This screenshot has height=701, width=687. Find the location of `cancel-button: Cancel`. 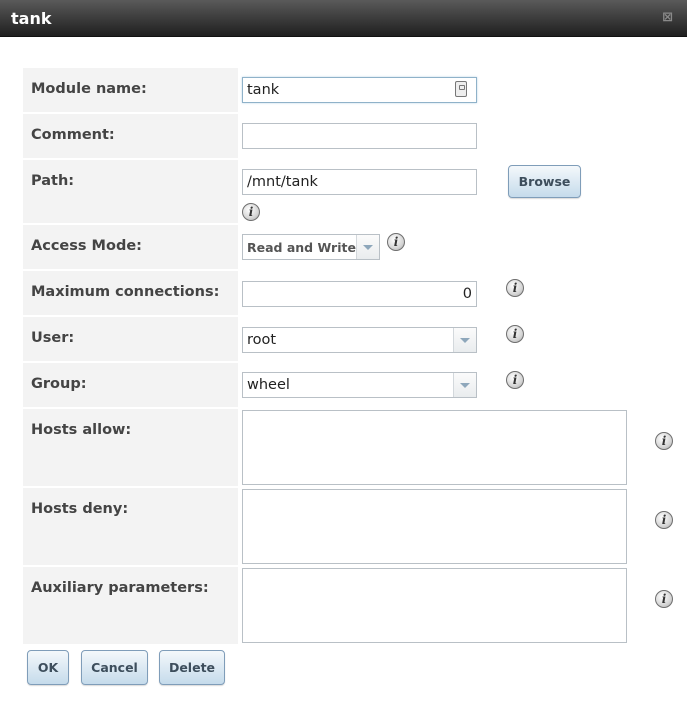

cancel-button: Cancel is located at coordinates (114, 667).